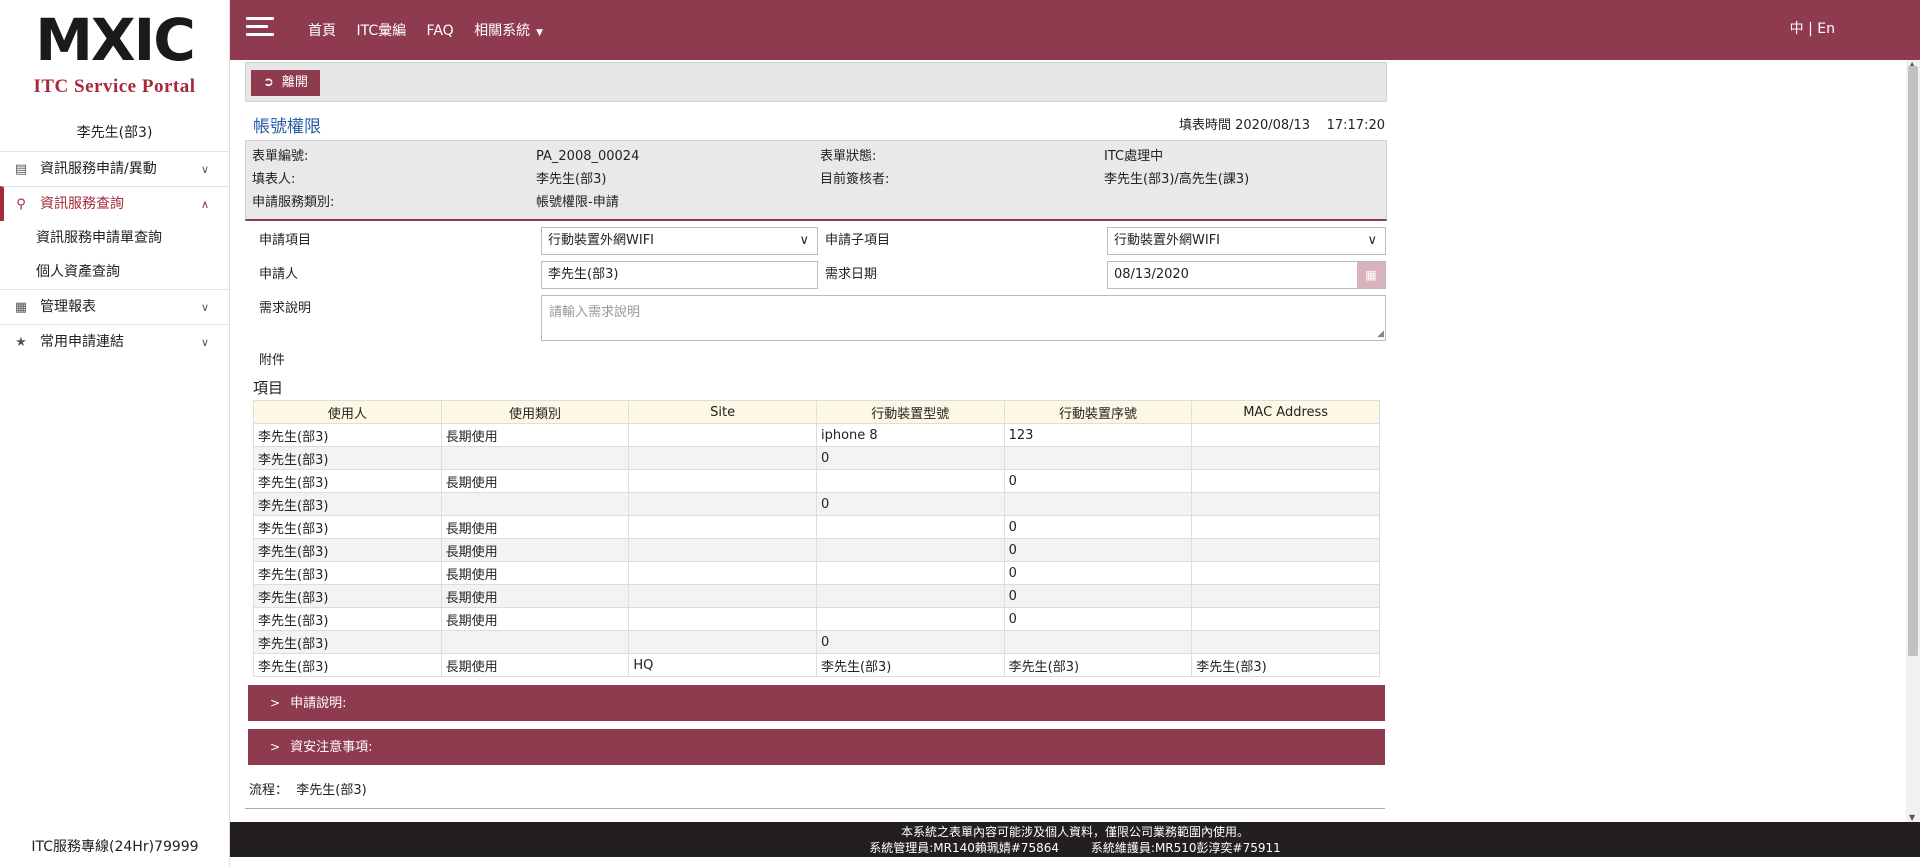 The width and height of the screenshot is (1920, 866). Describe the element at coordinates (82, 342) in the screenshot. I see `sidebar-item-label: 常用申請連結` at that location.